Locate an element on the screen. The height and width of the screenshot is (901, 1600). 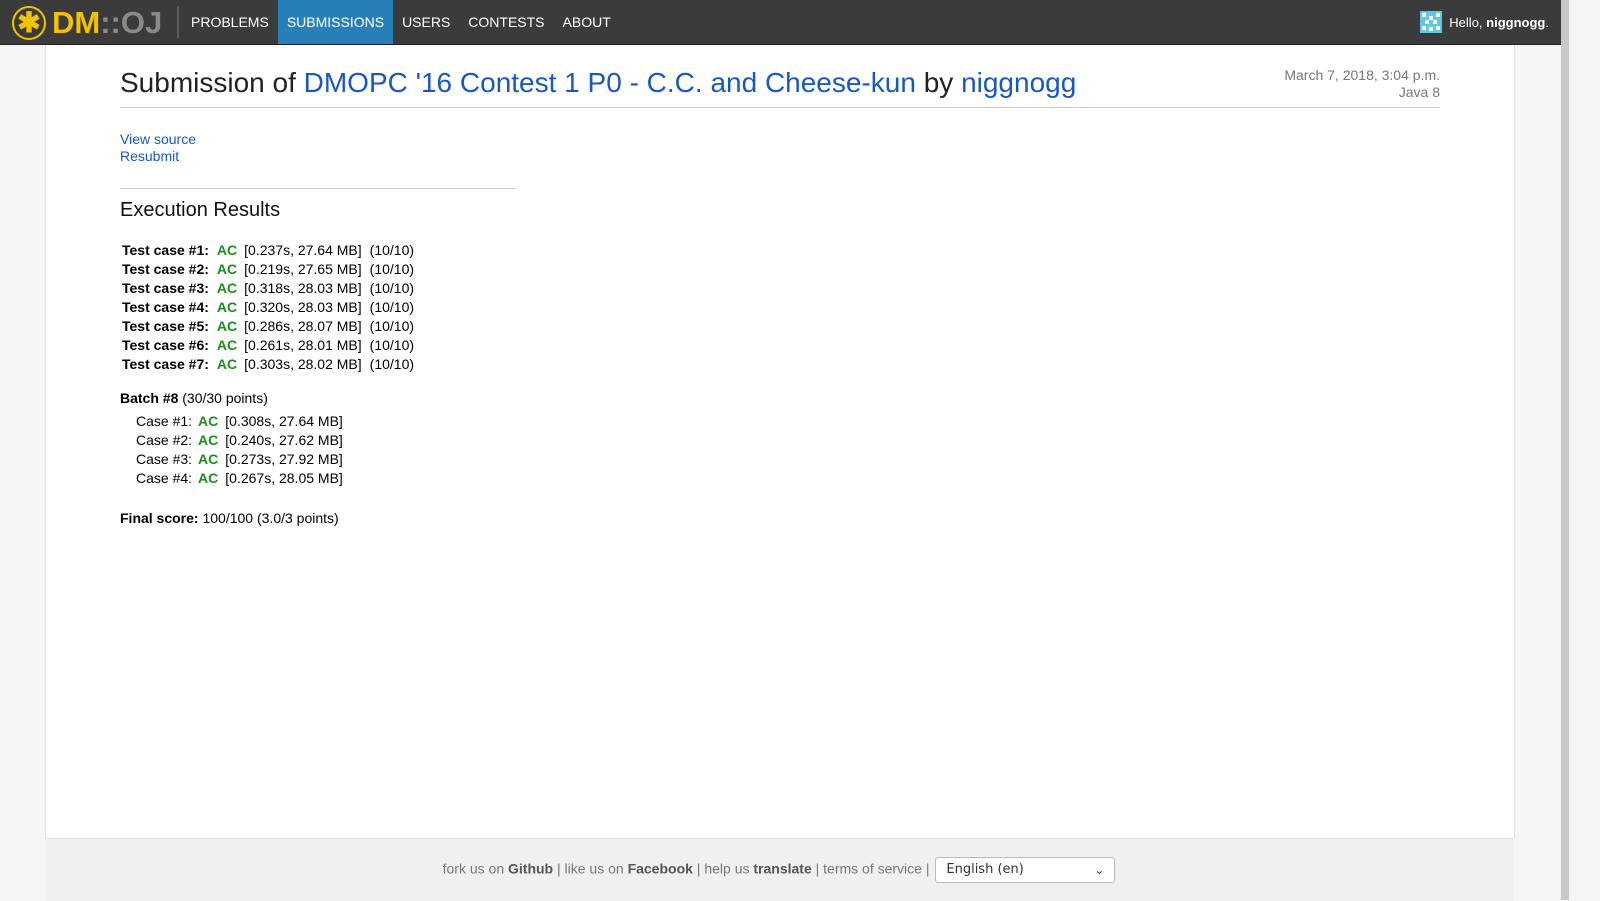
batch-heading: Batch #8 (30/30 points) is located at coordinates (194, 398).